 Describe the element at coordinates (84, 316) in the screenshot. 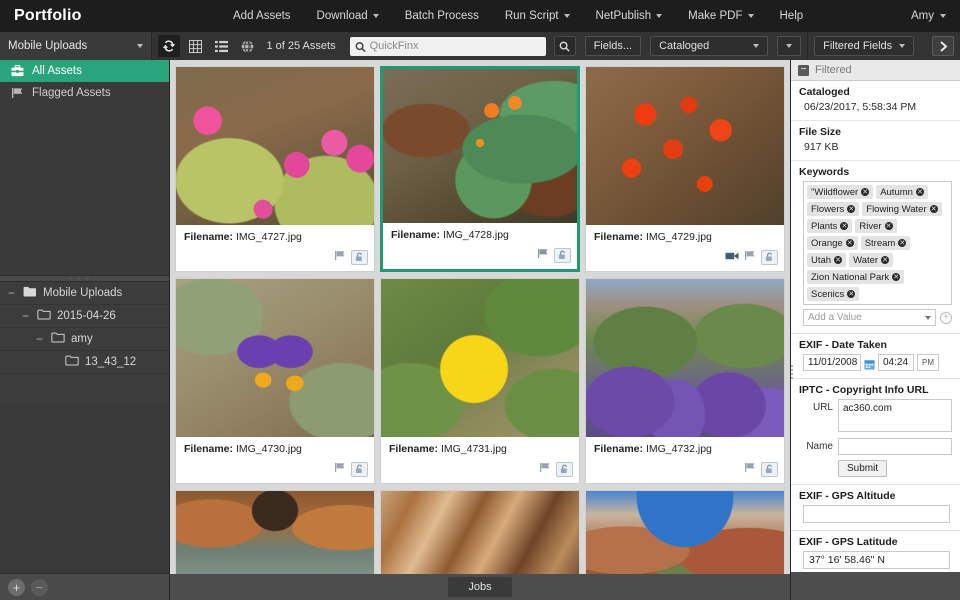

I see `tree-item-2015-04-26: − 2015-04-26` at that location.